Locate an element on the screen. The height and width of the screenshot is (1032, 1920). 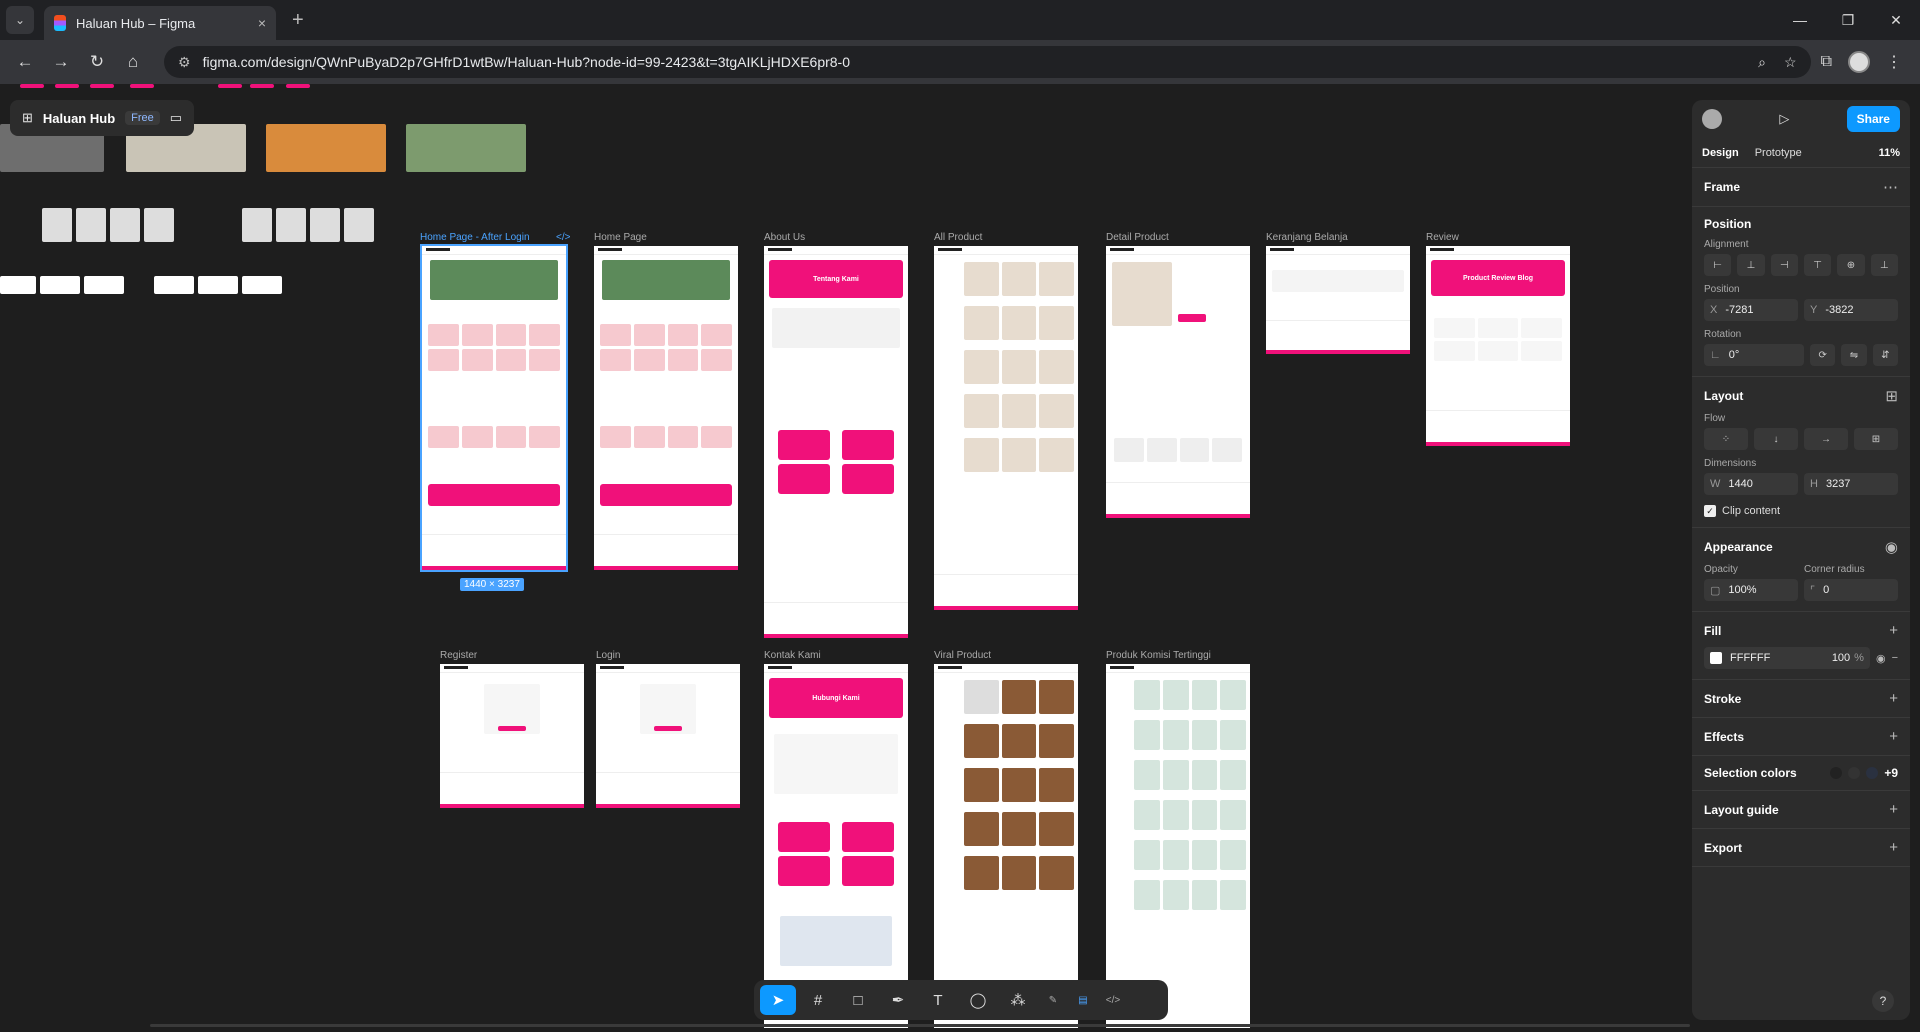
plan-badge: Free is located at coordinates (142, 118).